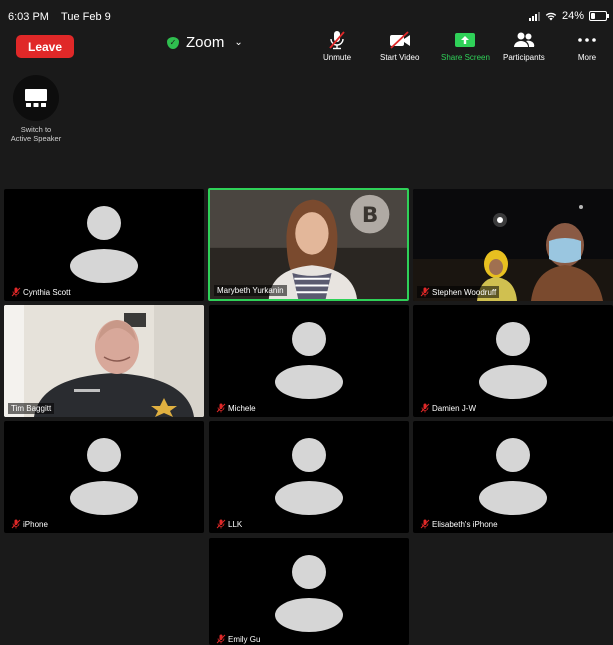 Image resolution: width=613 pixels, height=645 pixels. I want to click on svg-text: B, so click(370, 215).